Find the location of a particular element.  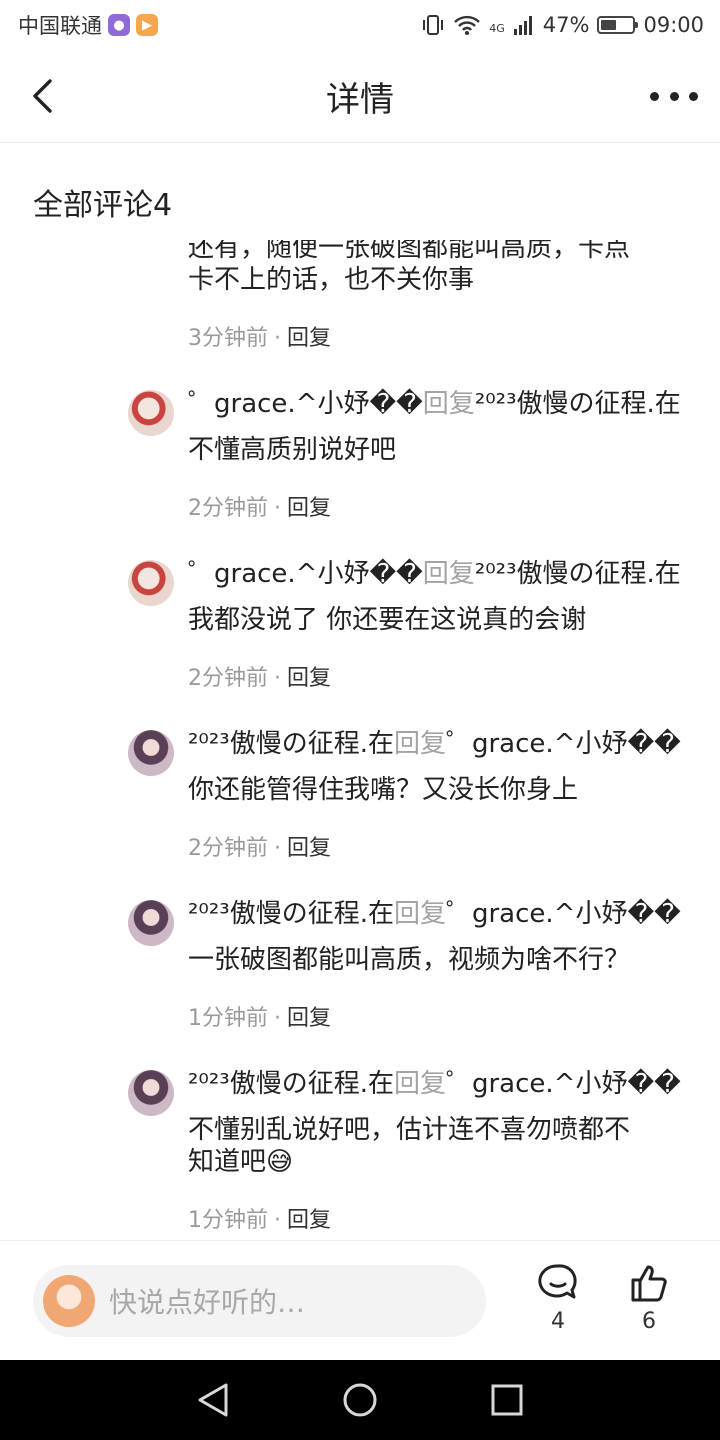

comment-bubble-icon is located at coordinates (557, 1281).